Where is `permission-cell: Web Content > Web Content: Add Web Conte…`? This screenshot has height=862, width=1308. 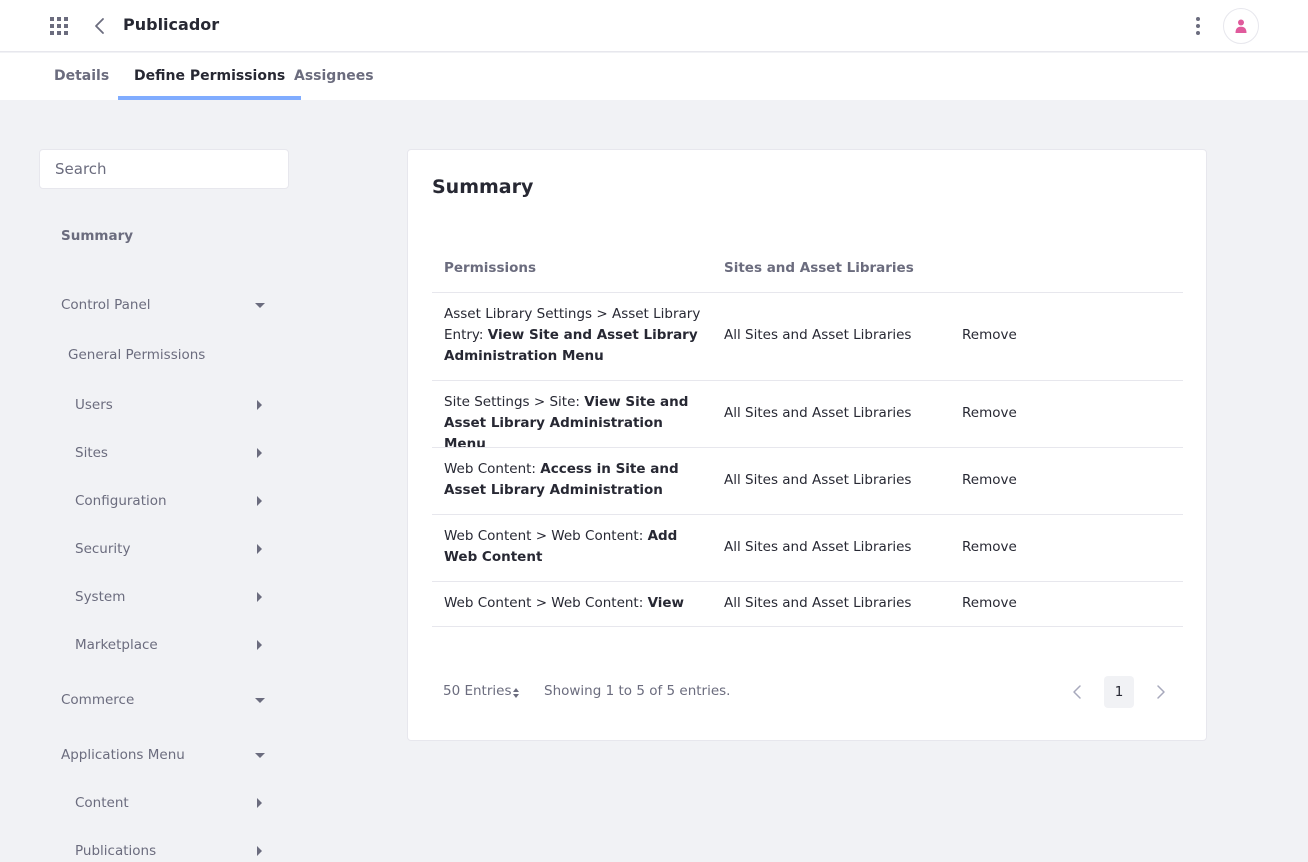 permission-cell: Web Content > Web Content: Add Web Conte… is located at coordinates (561, 546).